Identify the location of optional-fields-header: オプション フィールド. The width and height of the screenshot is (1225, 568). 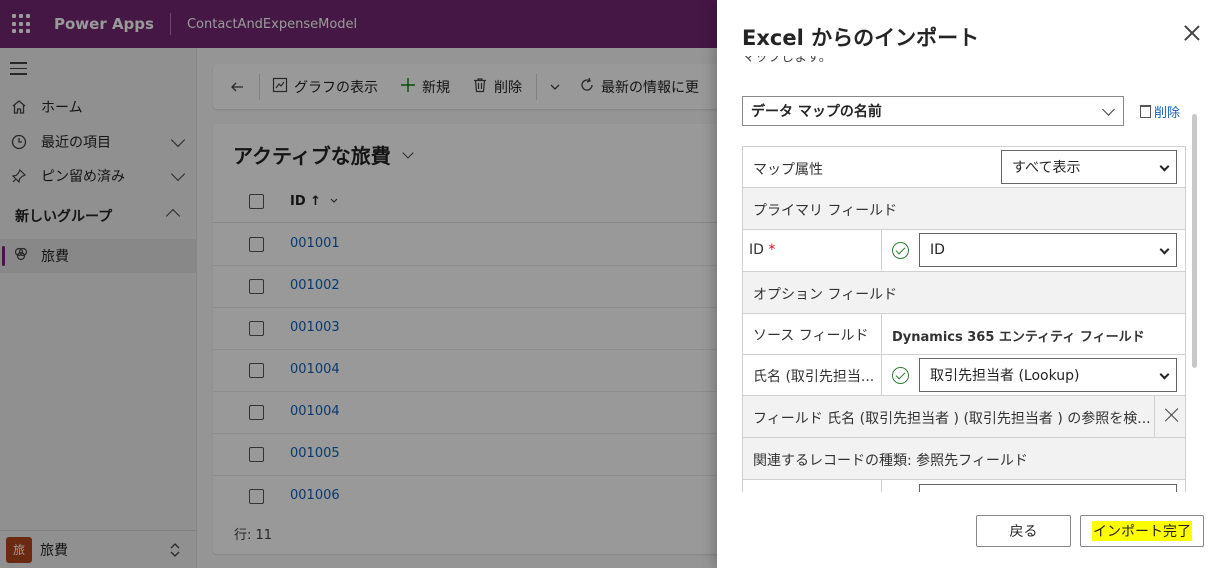
(964, 293).